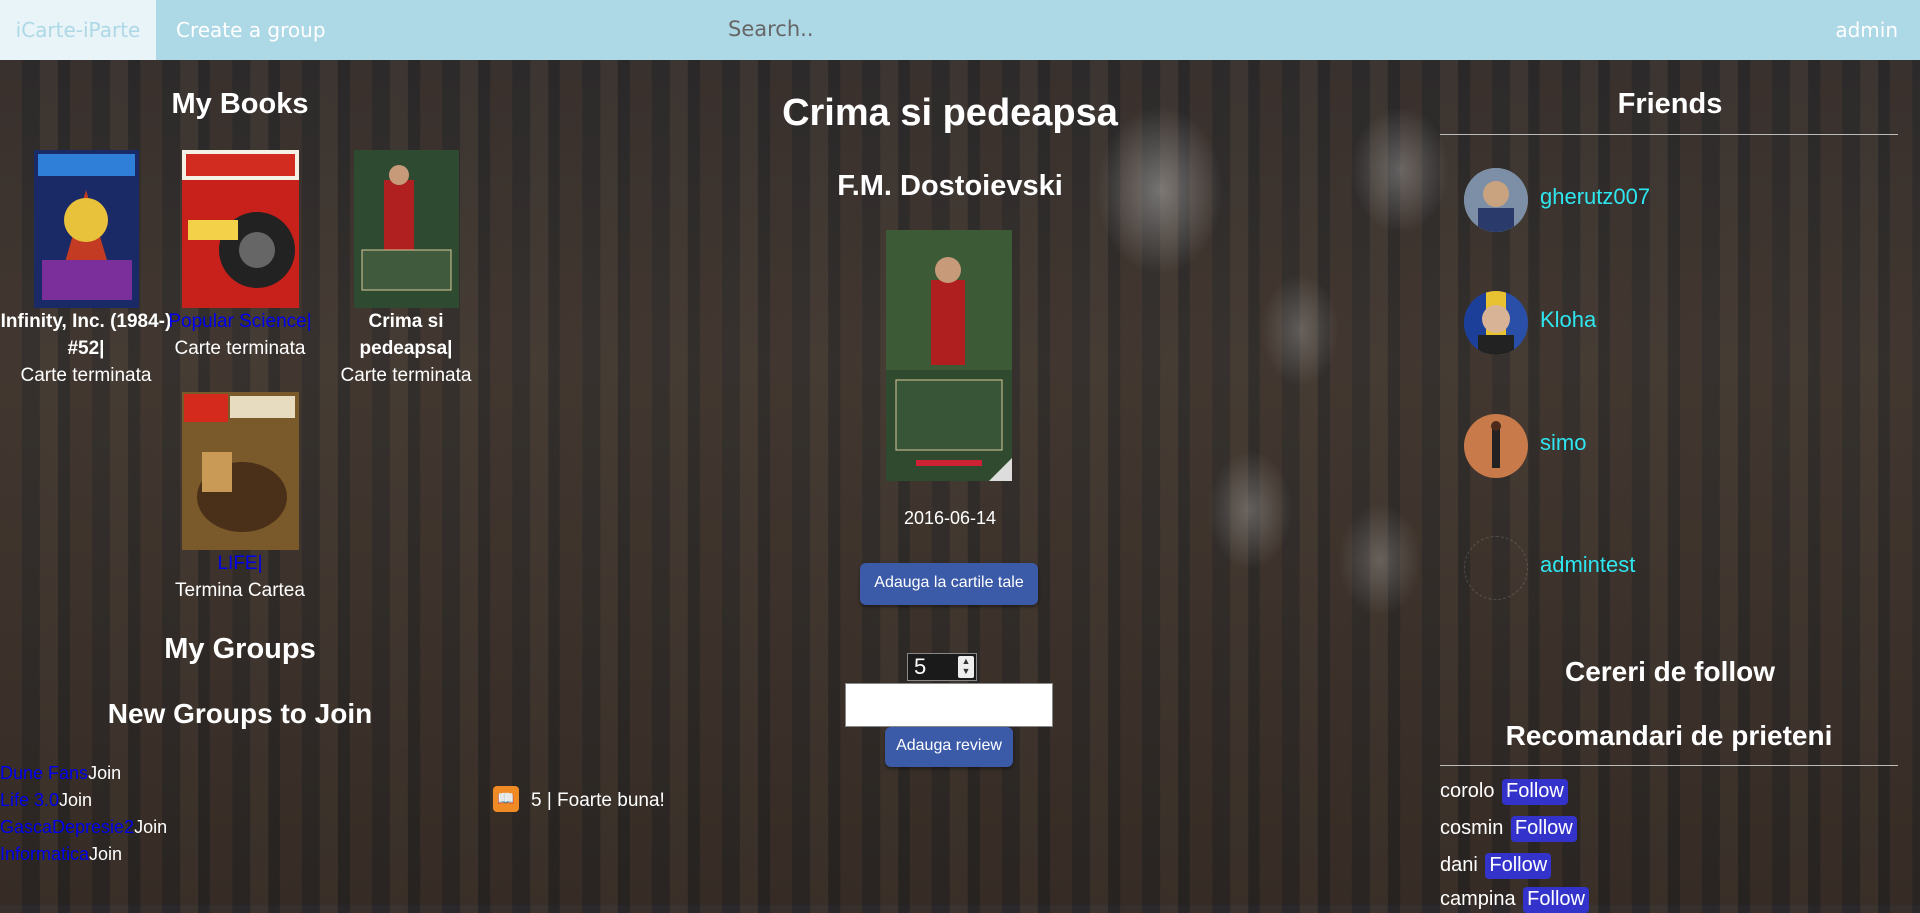 The width and height of the screenshot is (1920, 913). I want to click on user-menu: admin, so click(1866, 30).